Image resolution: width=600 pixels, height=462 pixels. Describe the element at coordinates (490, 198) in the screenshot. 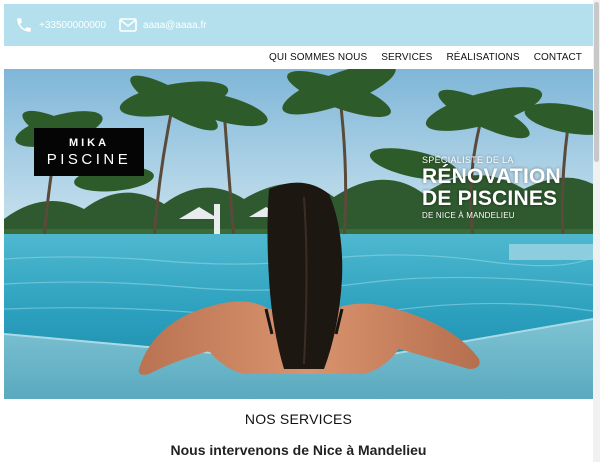

I see `tagline-big-2: DE PISCINES` at that location.